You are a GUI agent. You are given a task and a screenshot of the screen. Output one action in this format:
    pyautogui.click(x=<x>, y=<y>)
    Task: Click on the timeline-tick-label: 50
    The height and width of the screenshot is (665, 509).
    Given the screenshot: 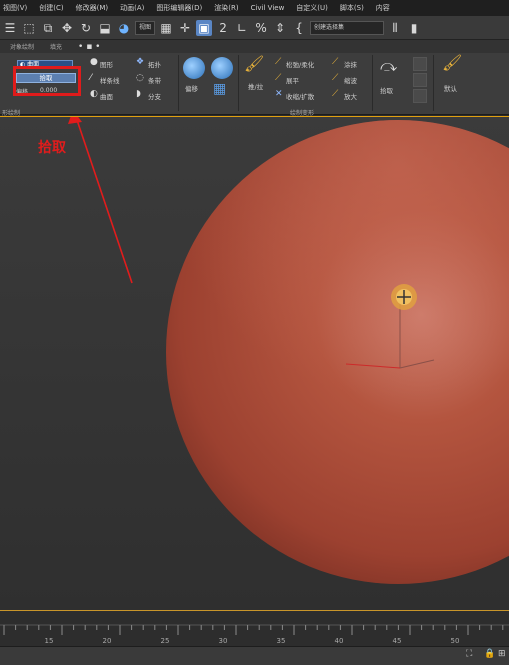 What is the action you would take?
    pyautogui.click(x=455, y=641)
    